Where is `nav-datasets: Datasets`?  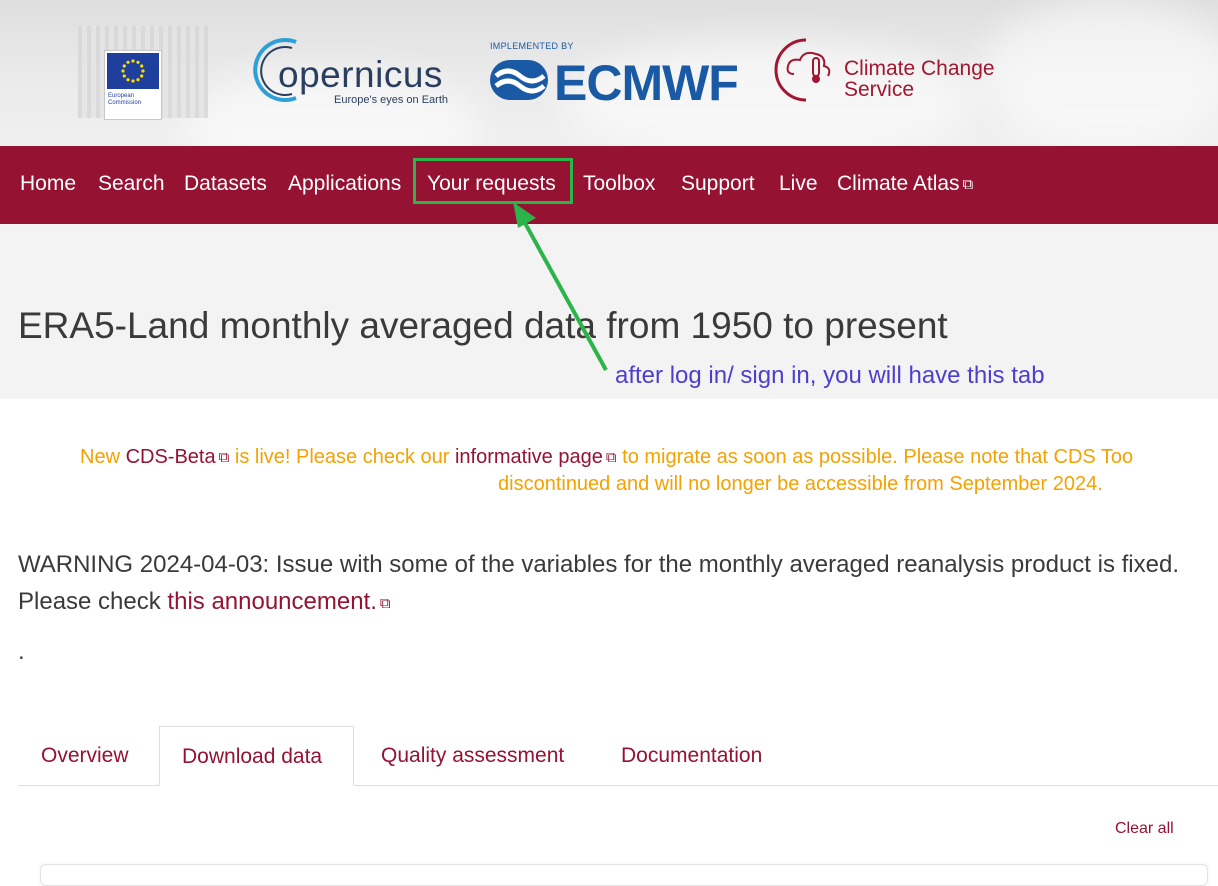
nav-datasets: Datasets is located at coordinates (225, 185).